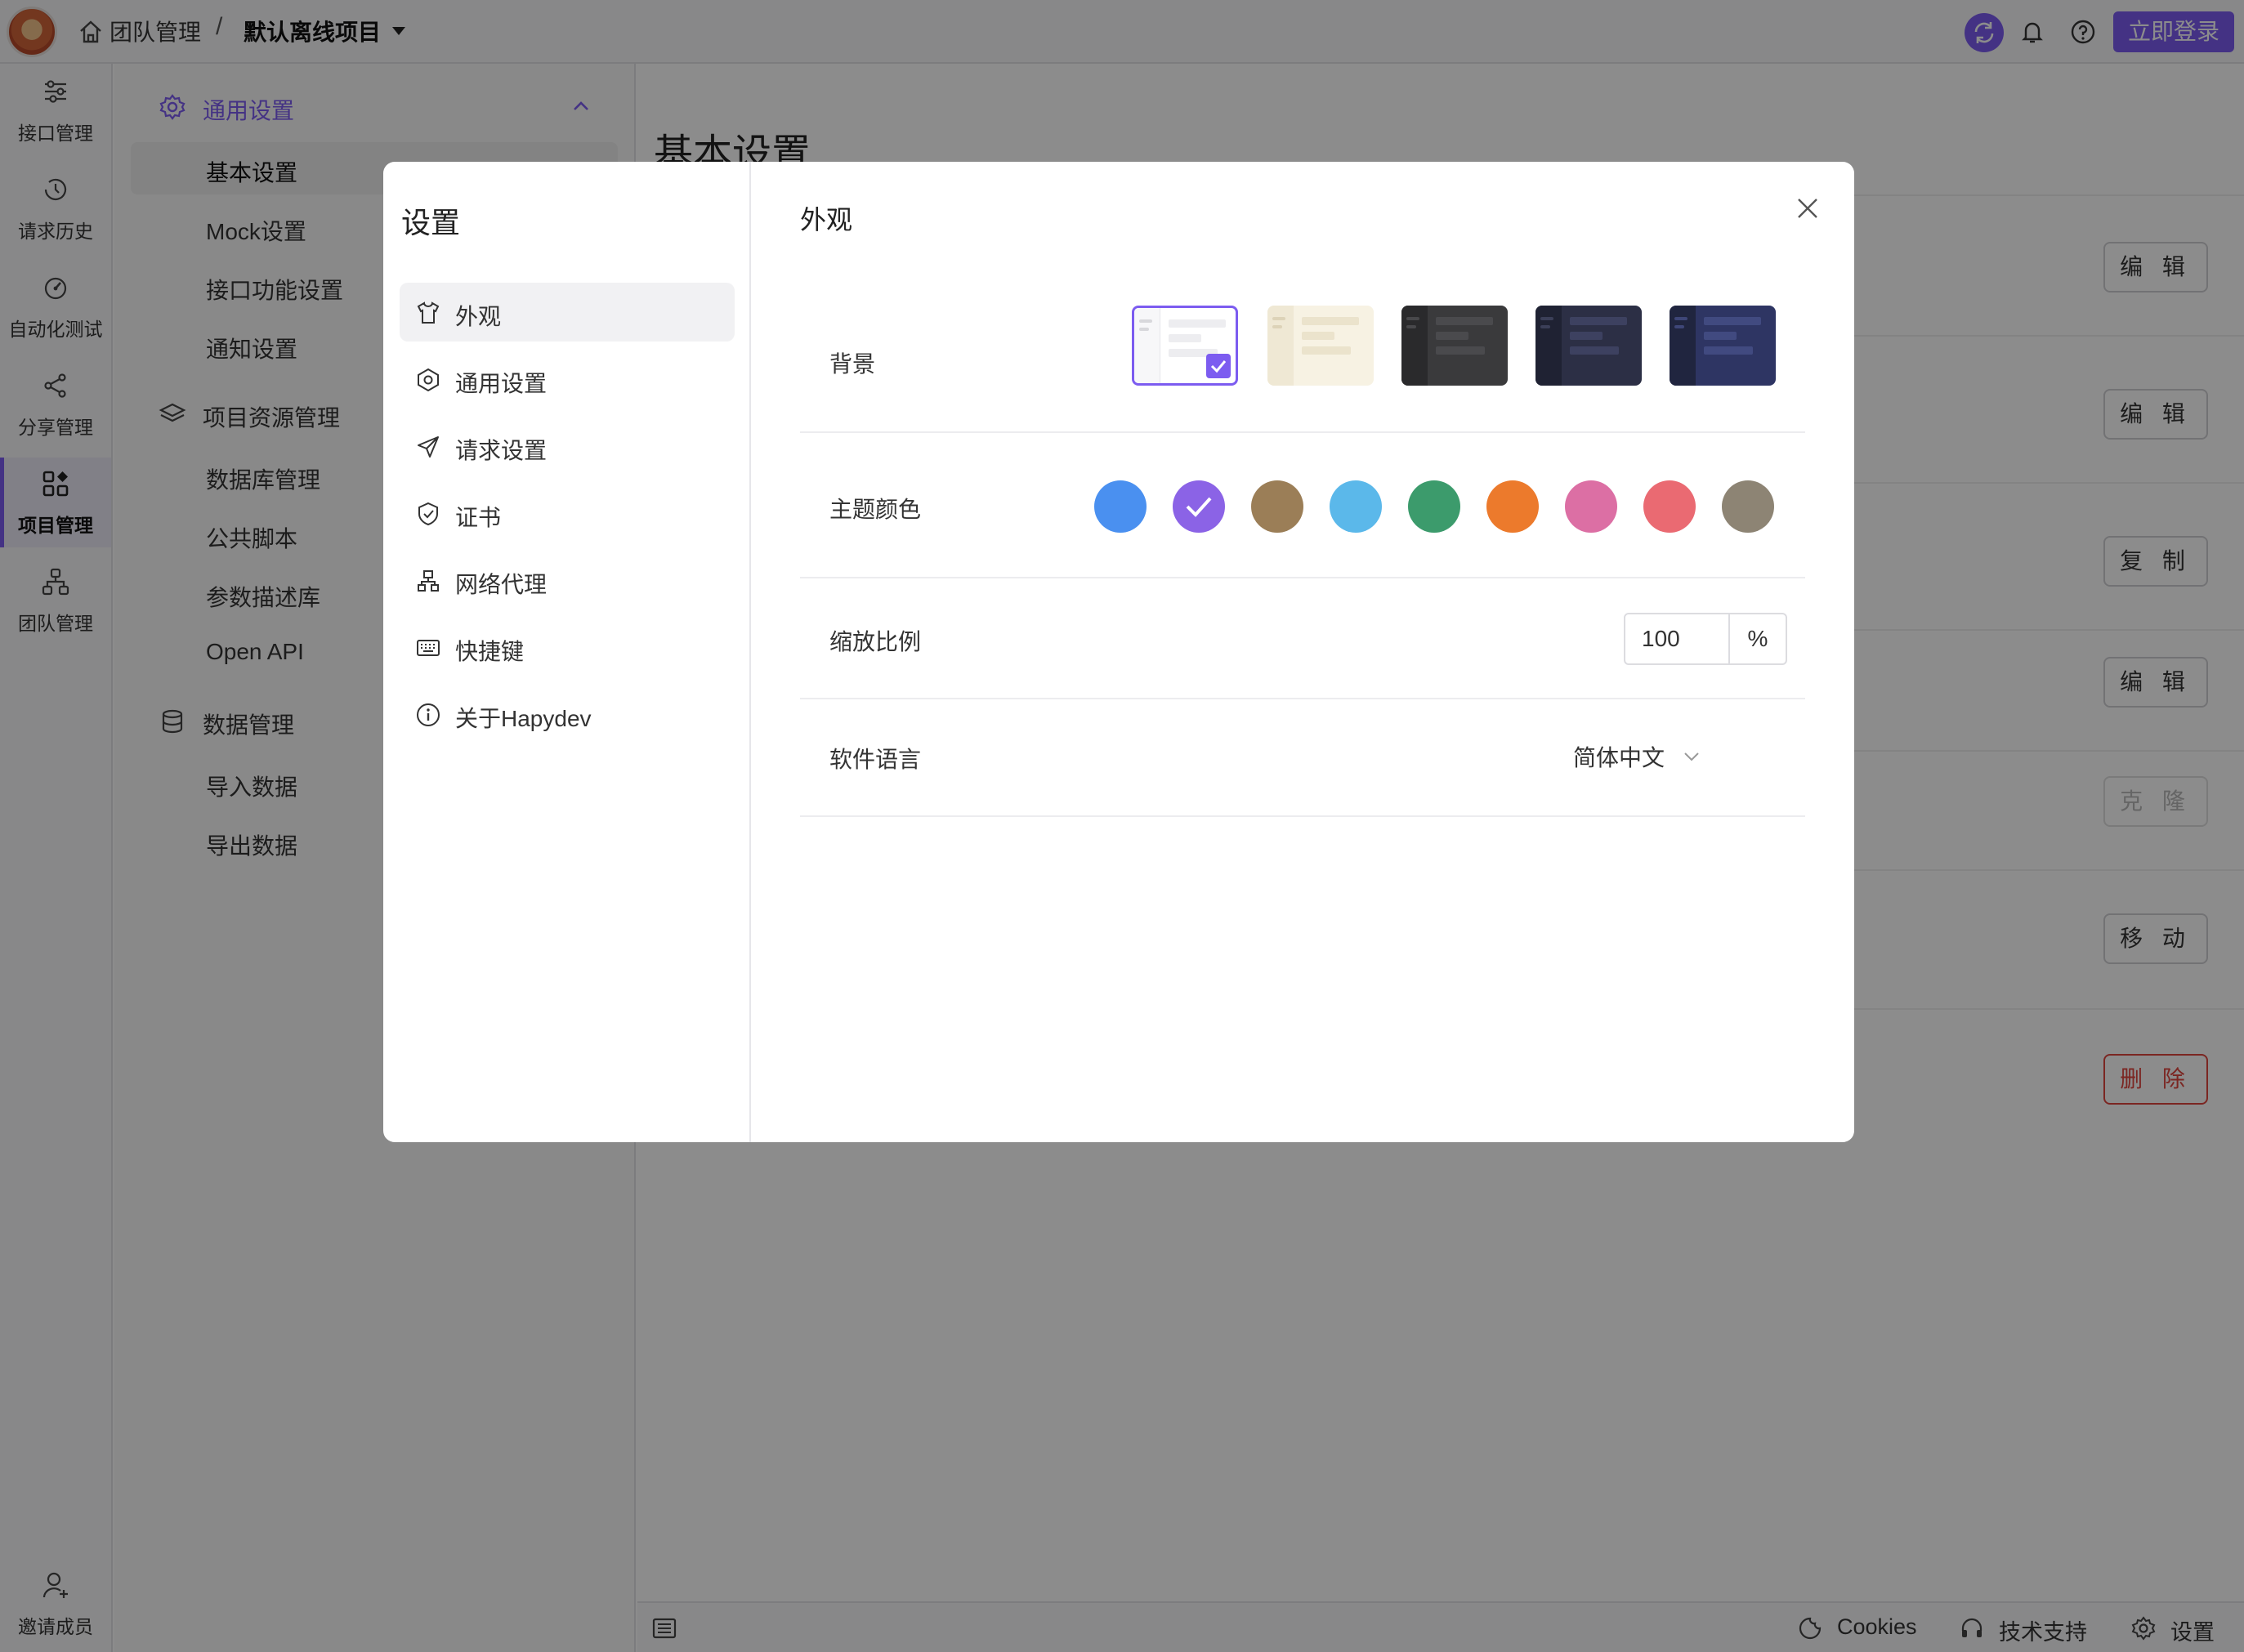 Image resolution: width=2244 pixels, height=1652 pixels. I want to click on language-select: 简体中文, so click(1638, 757).